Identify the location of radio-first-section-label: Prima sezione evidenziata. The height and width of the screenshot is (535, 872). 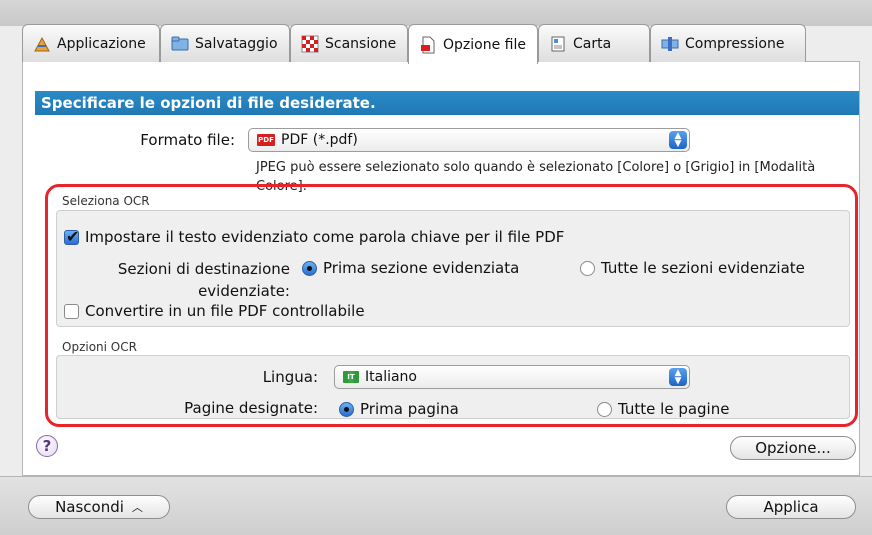
(421, 268).